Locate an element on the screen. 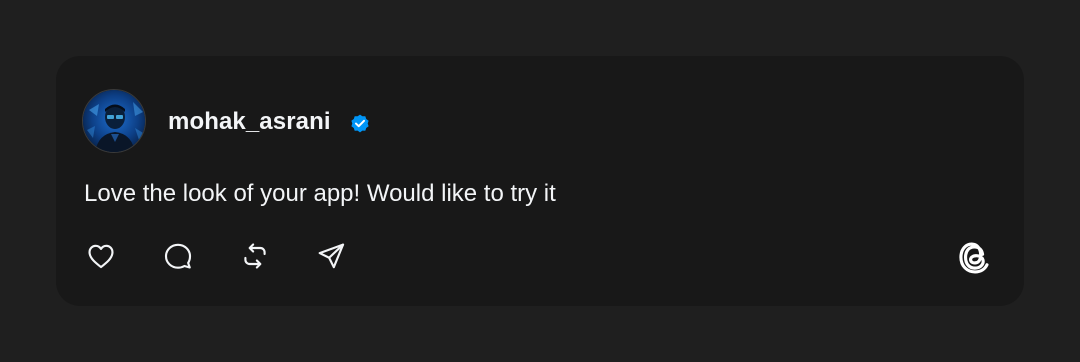 The image size is (1080, 362). avatar-image is located at coordinates (114, 121).